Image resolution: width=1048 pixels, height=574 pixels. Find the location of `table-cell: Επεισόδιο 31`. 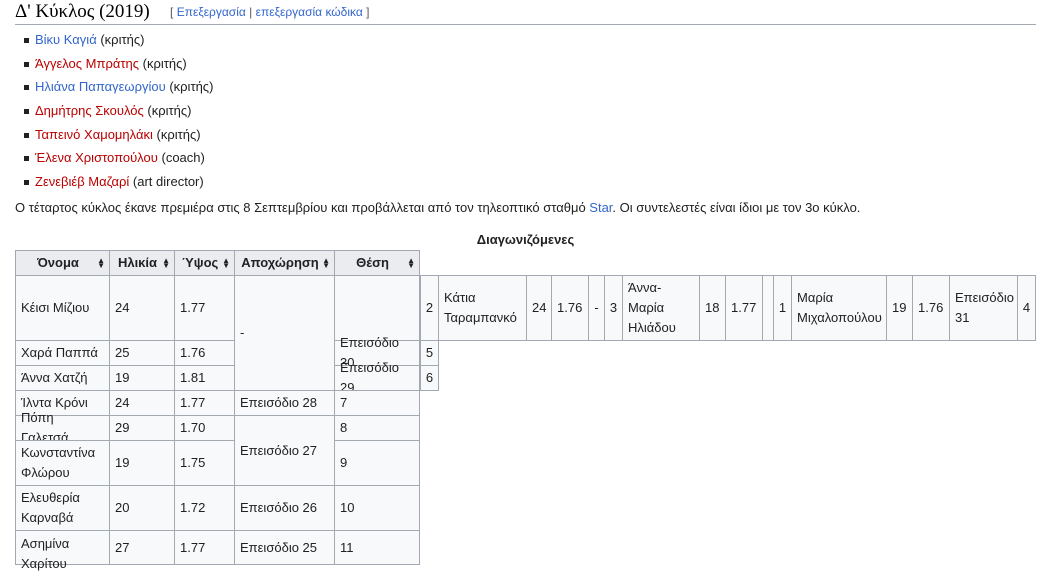

table-cell: Επεισόδιο 31 is located at coordinates (983, 308).